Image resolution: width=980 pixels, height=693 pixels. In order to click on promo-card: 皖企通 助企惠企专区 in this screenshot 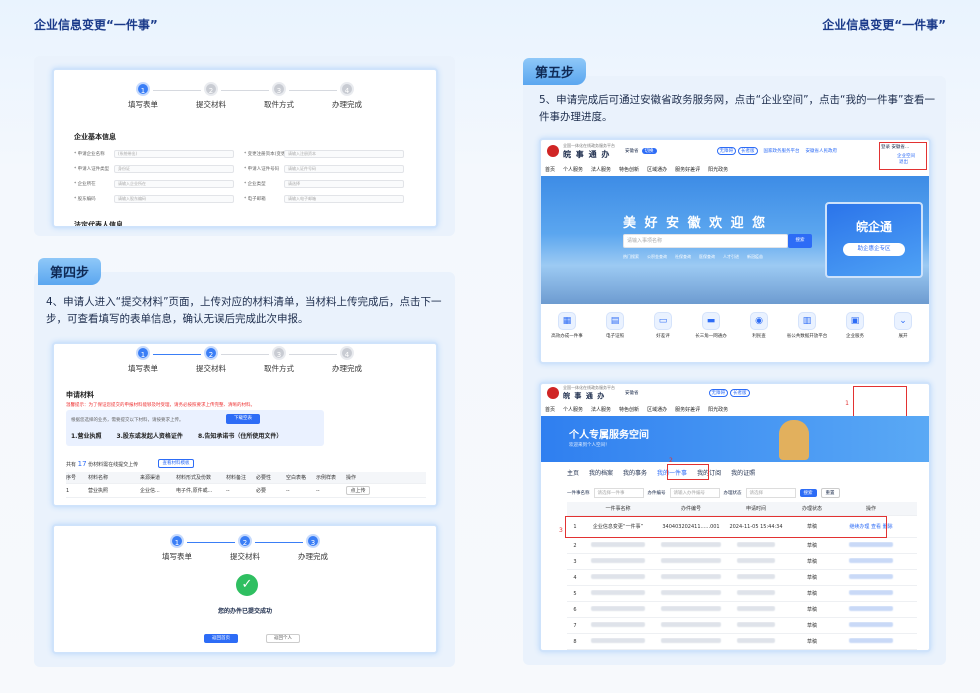, I will do `click(874, 240)`.